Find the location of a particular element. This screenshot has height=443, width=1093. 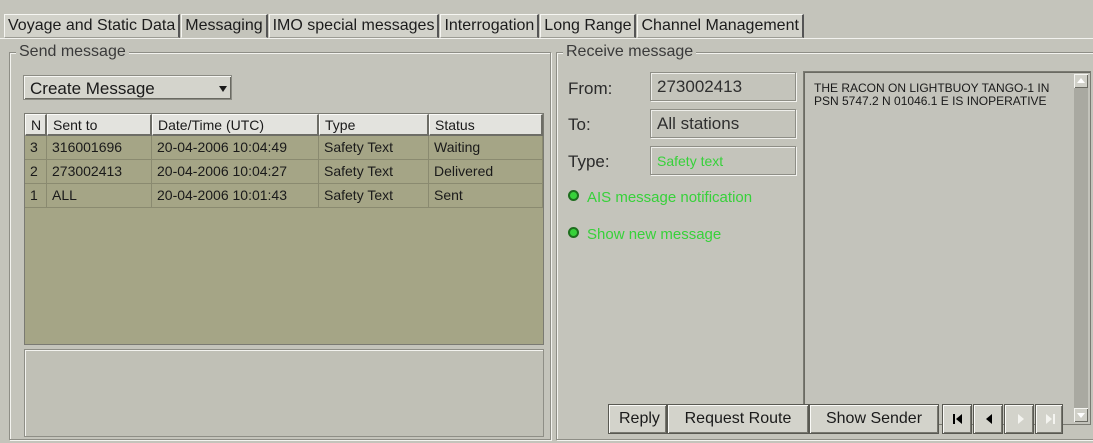

cell-sent-to: 273002413 is located at coordinates (99, 172).